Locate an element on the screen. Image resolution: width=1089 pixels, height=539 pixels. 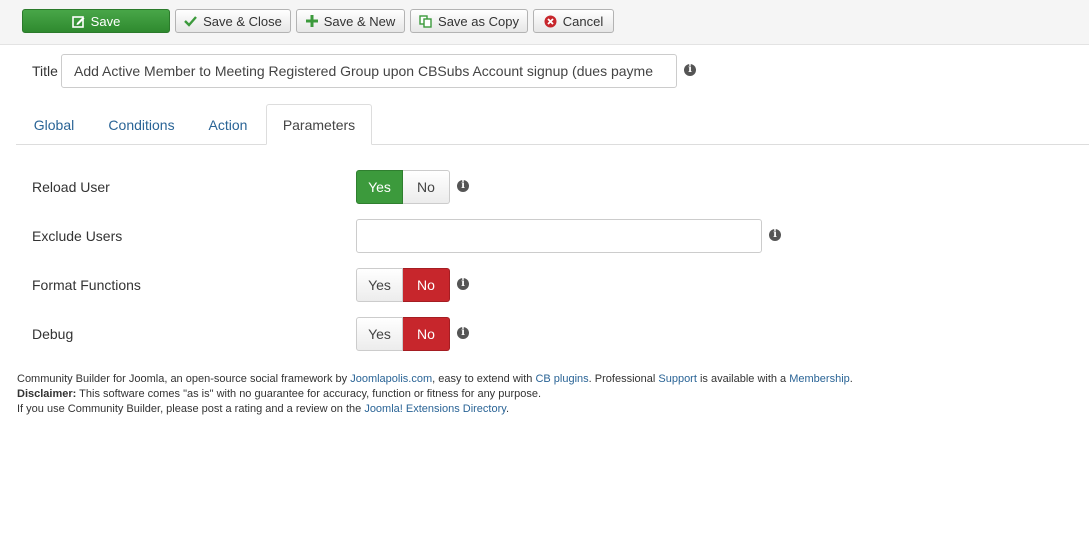
tab-parameters: Parameters is located at coordinates (319, 124).